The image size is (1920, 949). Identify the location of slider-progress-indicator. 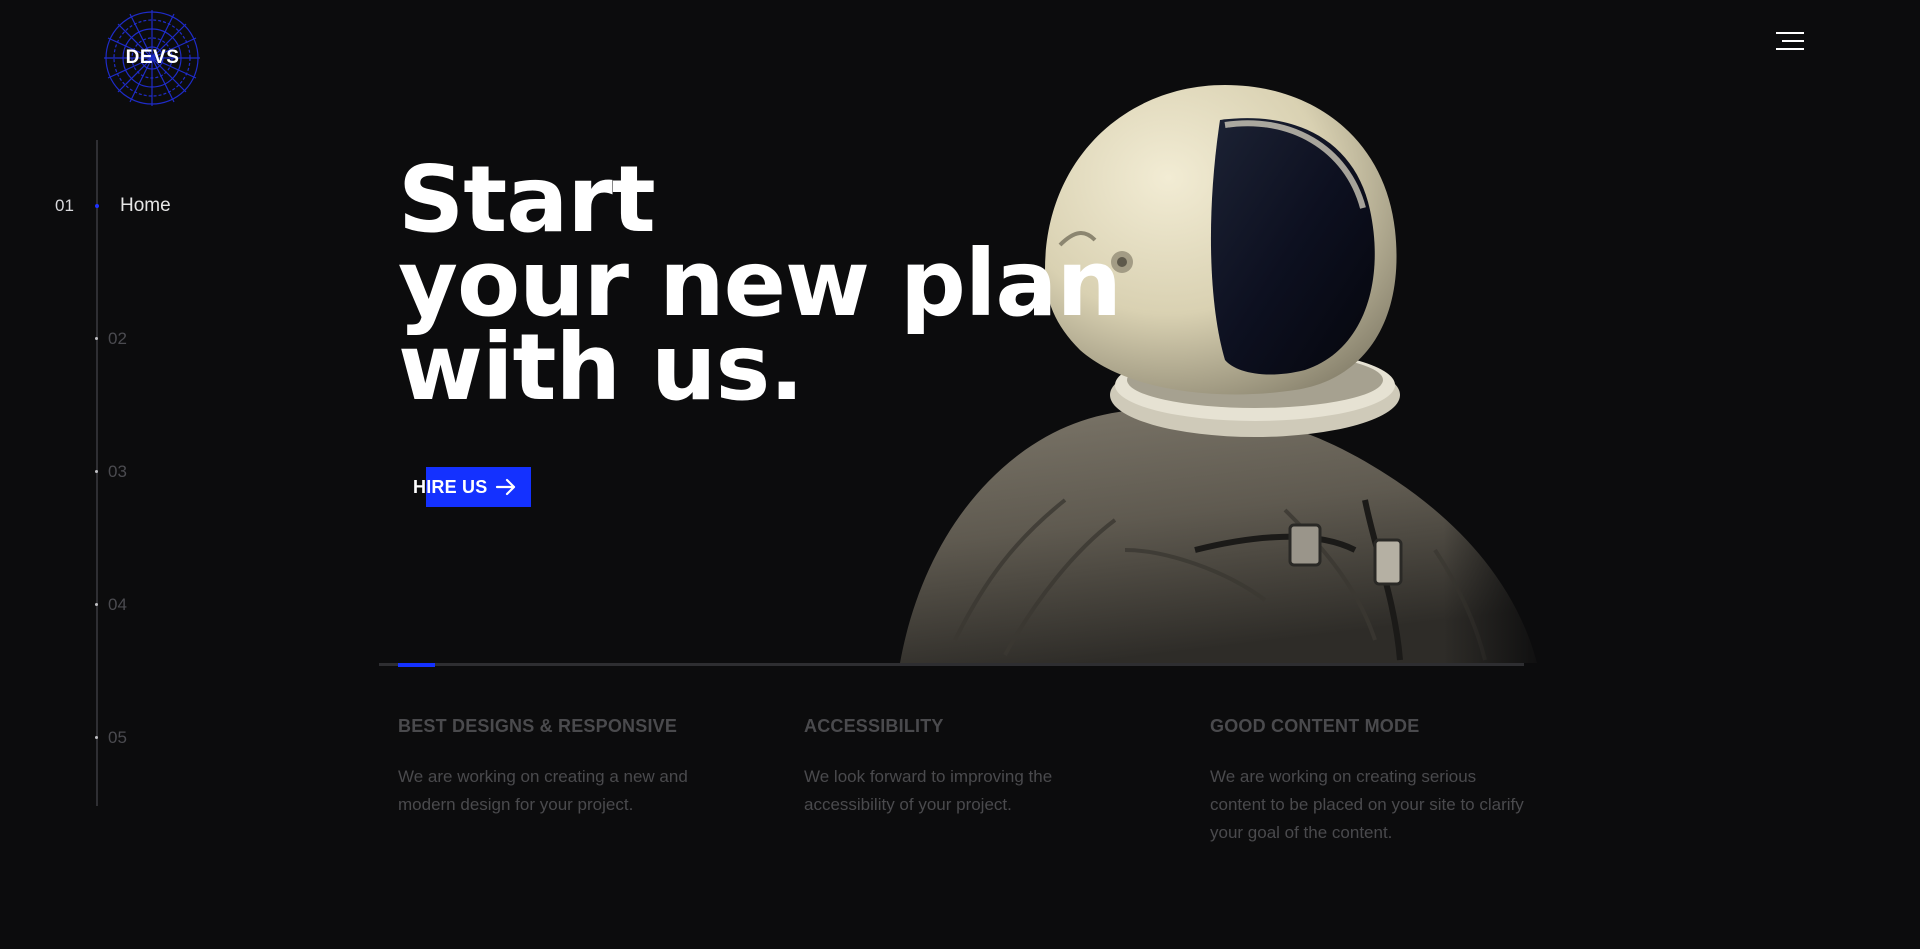
(416, 665).